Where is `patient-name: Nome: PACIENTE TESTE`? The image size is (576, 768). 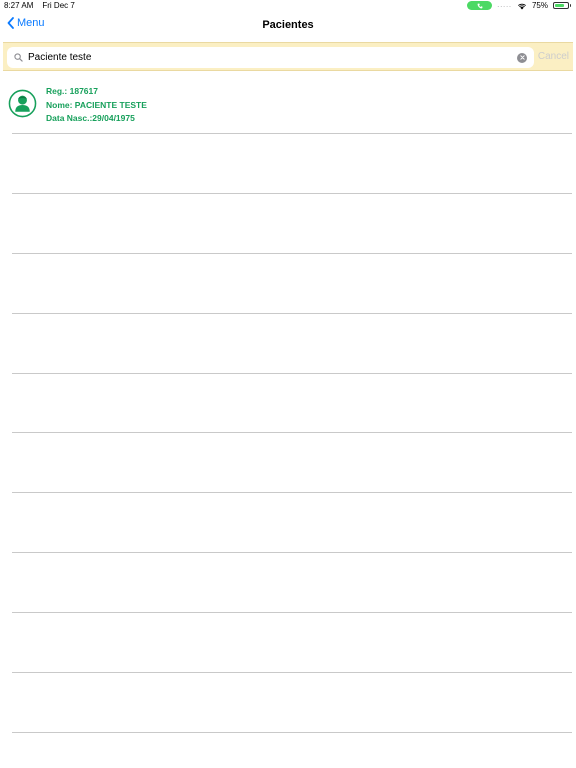
patient-name: Nome: PACIENTE TESTE is located at coordinates (96, 104).